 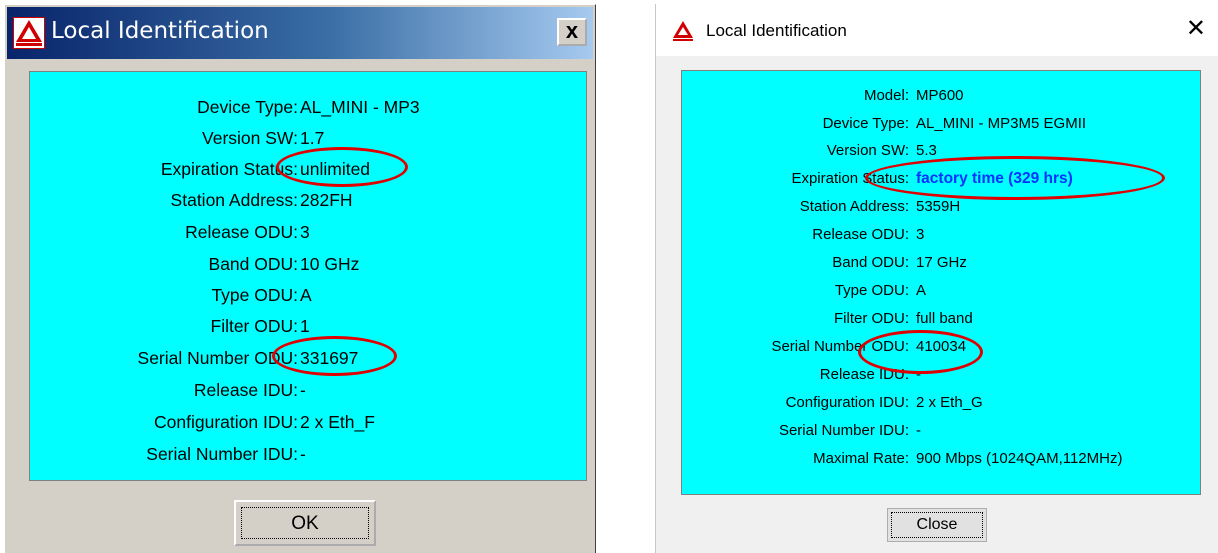 What do you see at coordinates (300, 33) in the screenshot?
I see `title-bar: Local Identification x` at bounding box center [300, 33].